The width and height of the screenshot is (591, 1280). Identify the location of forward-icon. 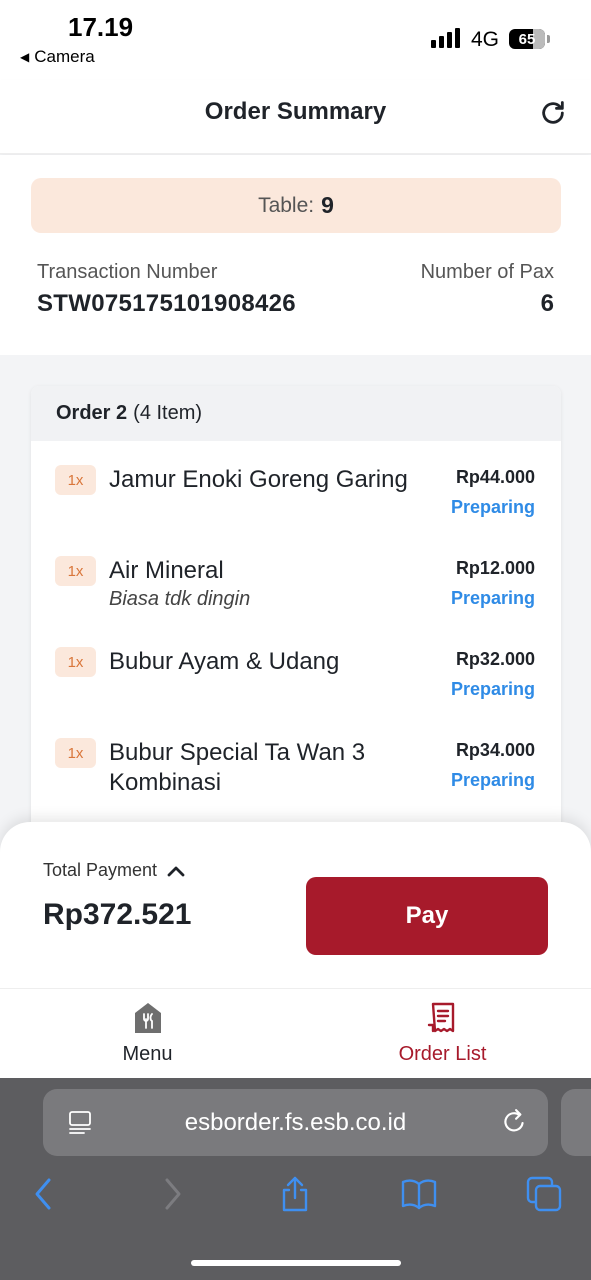
(172, 1194).